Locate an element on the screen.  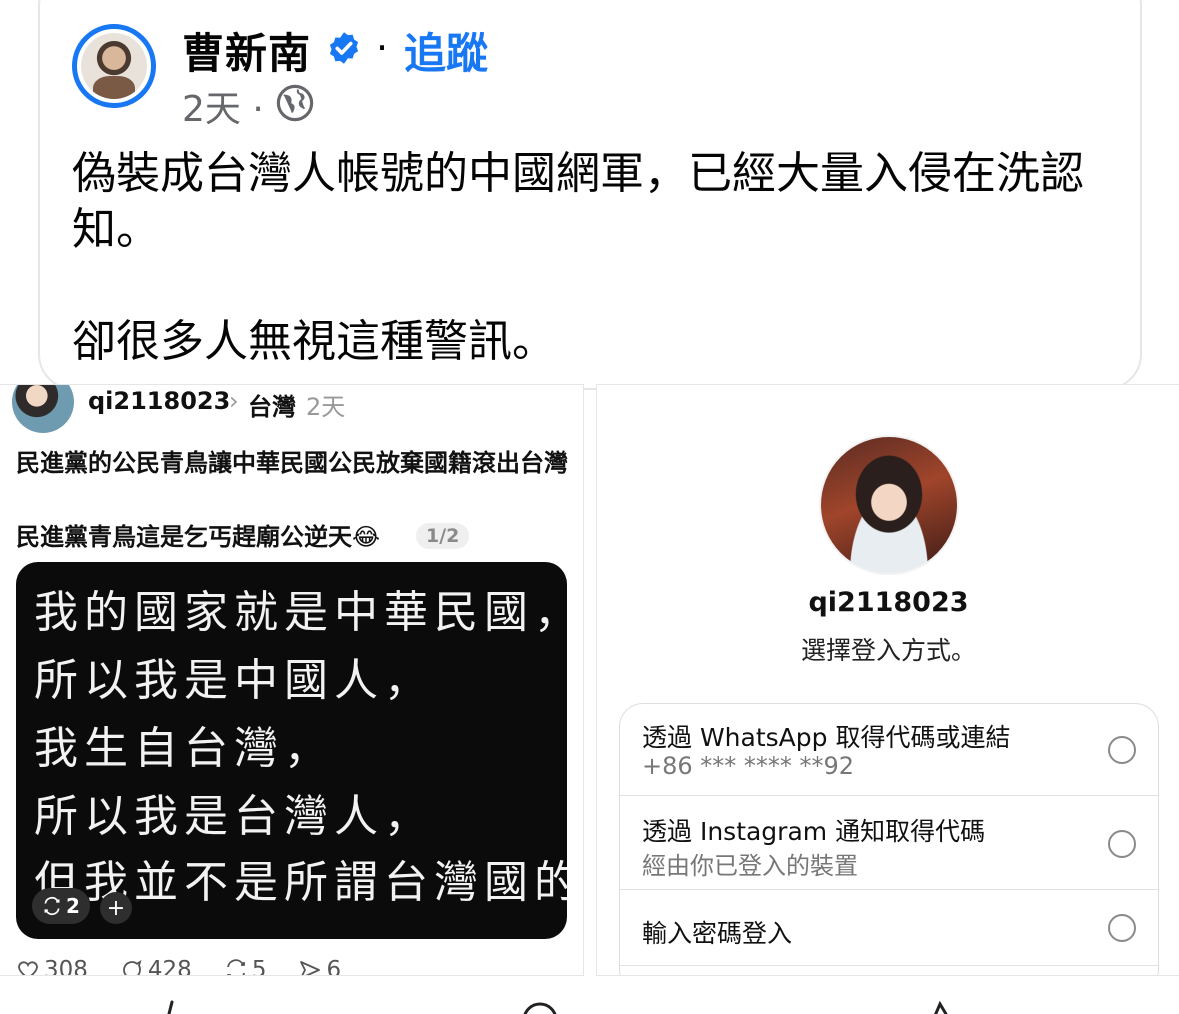
page-indicator: 1/2 is located at coordinates (443, 536).